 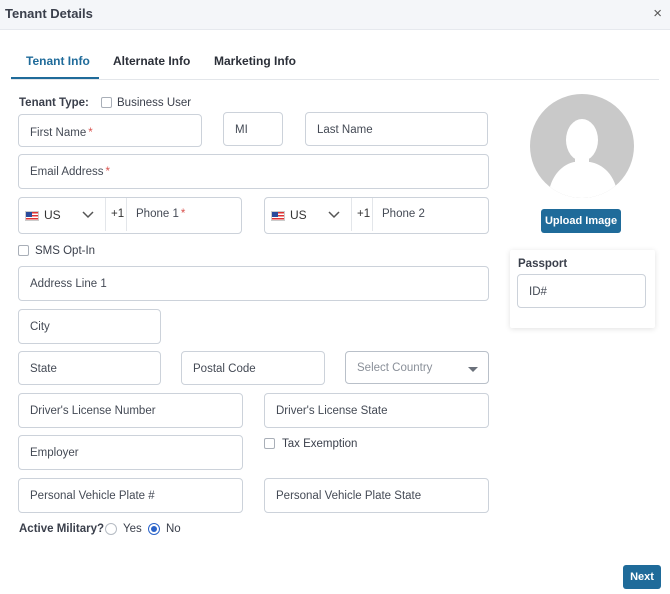 What do you see at coordinates (253, 171) in the screenshot?
I see `email-field: Email Address *` at bounding box center [253, 171].